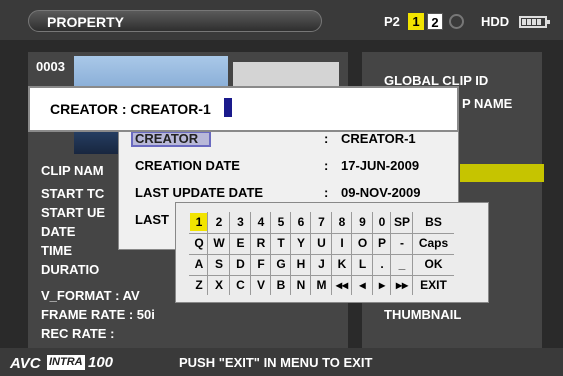 The image size is (563, 376). What do you see at coordinates (57, 250) in the screenshot?
I see `time-label: TIME` at bounding box center [57, 250].